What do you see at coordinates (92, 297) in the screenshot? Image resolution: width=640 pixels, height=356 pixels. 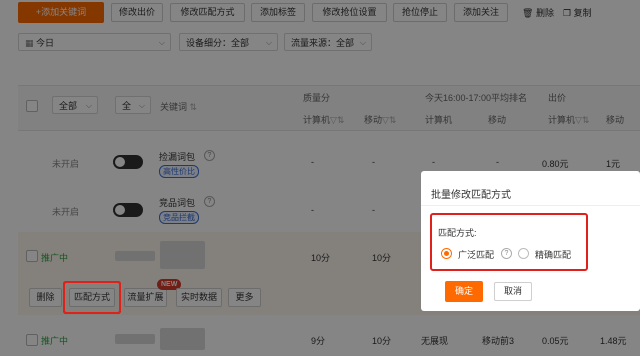 I see `match-button-highlight-overlay` at bounding box center [92, 297].